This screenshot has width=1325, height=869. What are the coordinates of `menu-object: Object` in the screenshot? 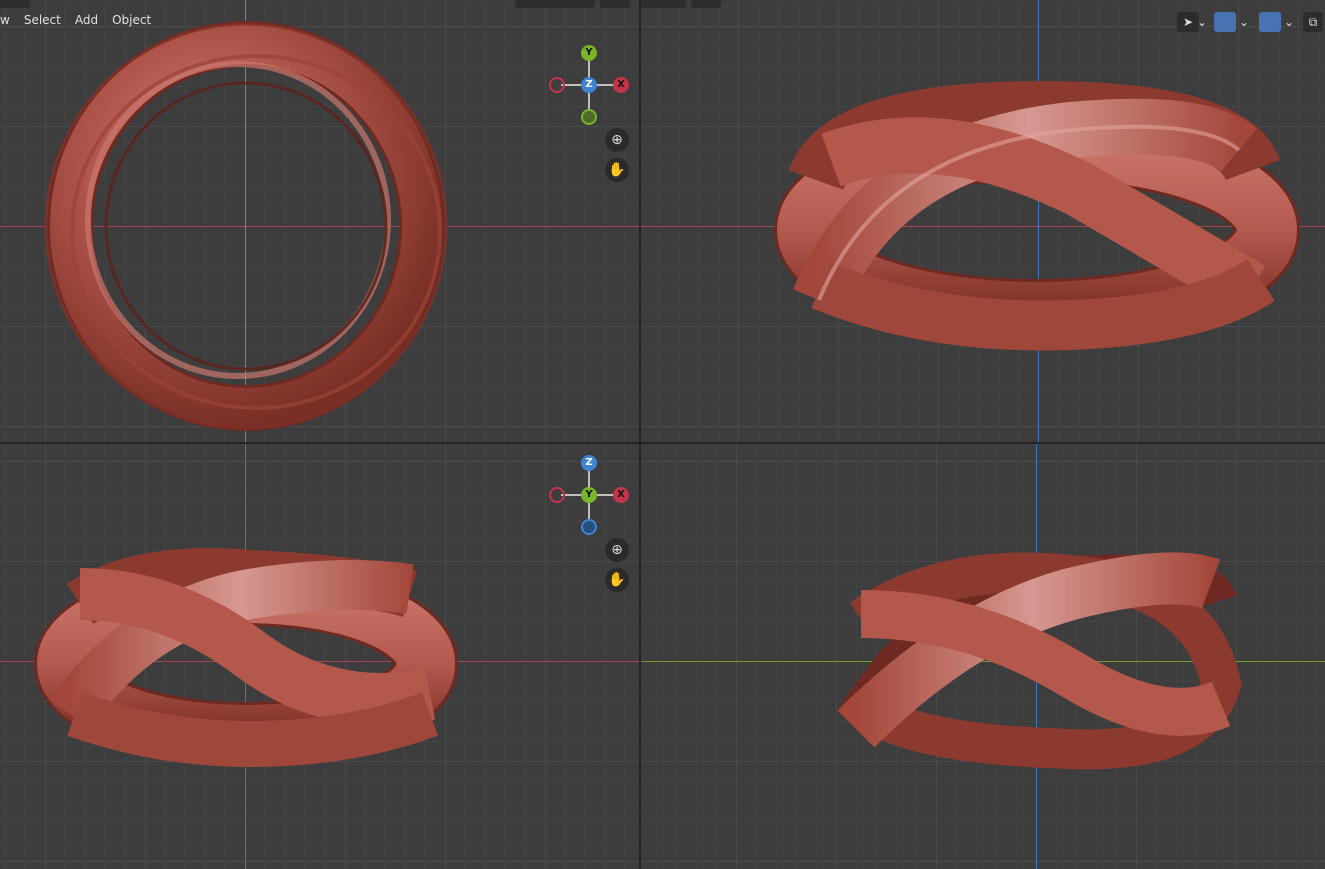 It's located at (131, 21).